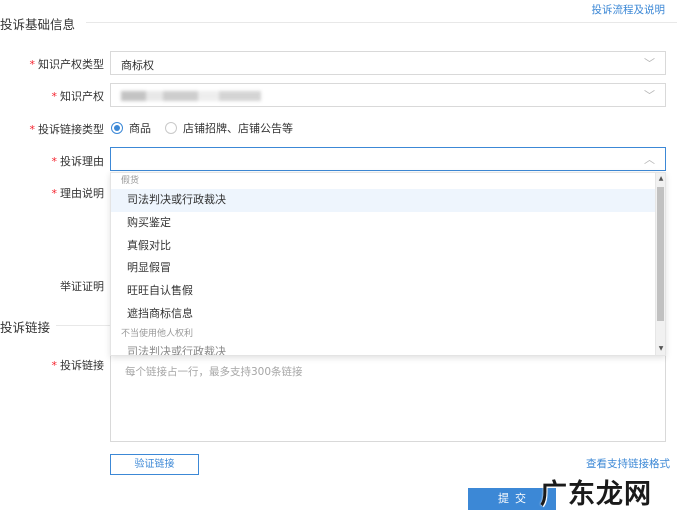  Describe the element at coordinates (130, 181) in the screenshot. I see `dropdown-group-header: 假货` at that location.